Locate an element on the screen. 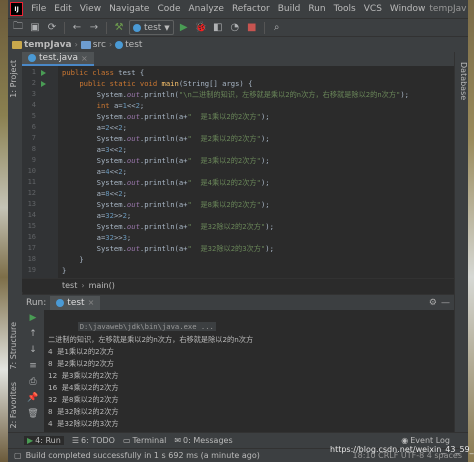  menu-window: Window is located at coordinates (408, 9).